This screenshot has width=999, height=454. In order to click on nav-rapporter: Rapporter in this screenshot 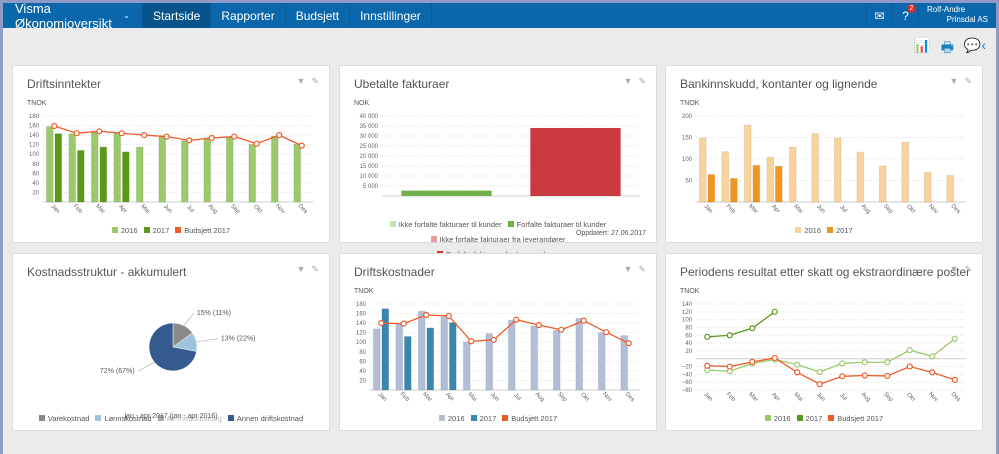, I will do `click(248, 15)`.